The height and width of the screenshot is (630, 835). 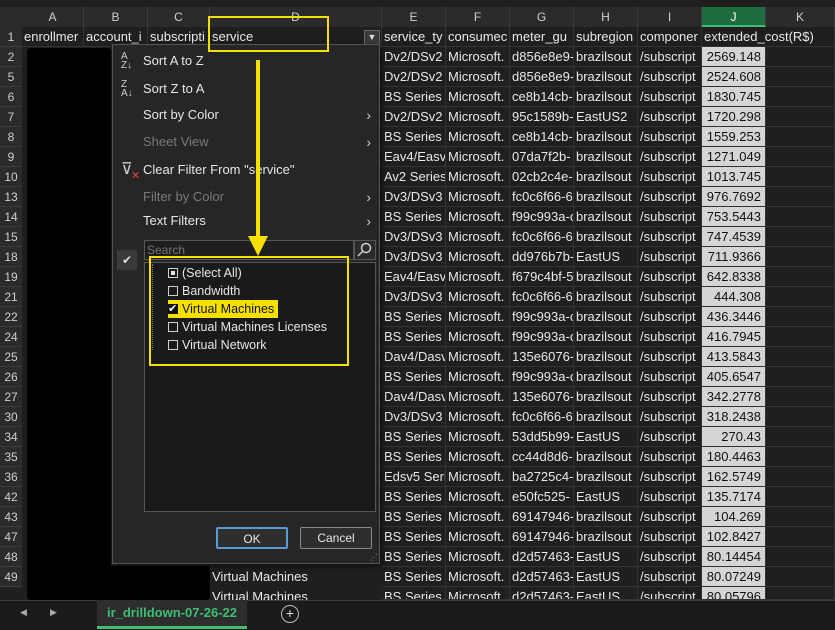 What do you see at coordinates (670, 37) in the screenshot?
I see `header-component: componer` at bounding box center [670, 37].